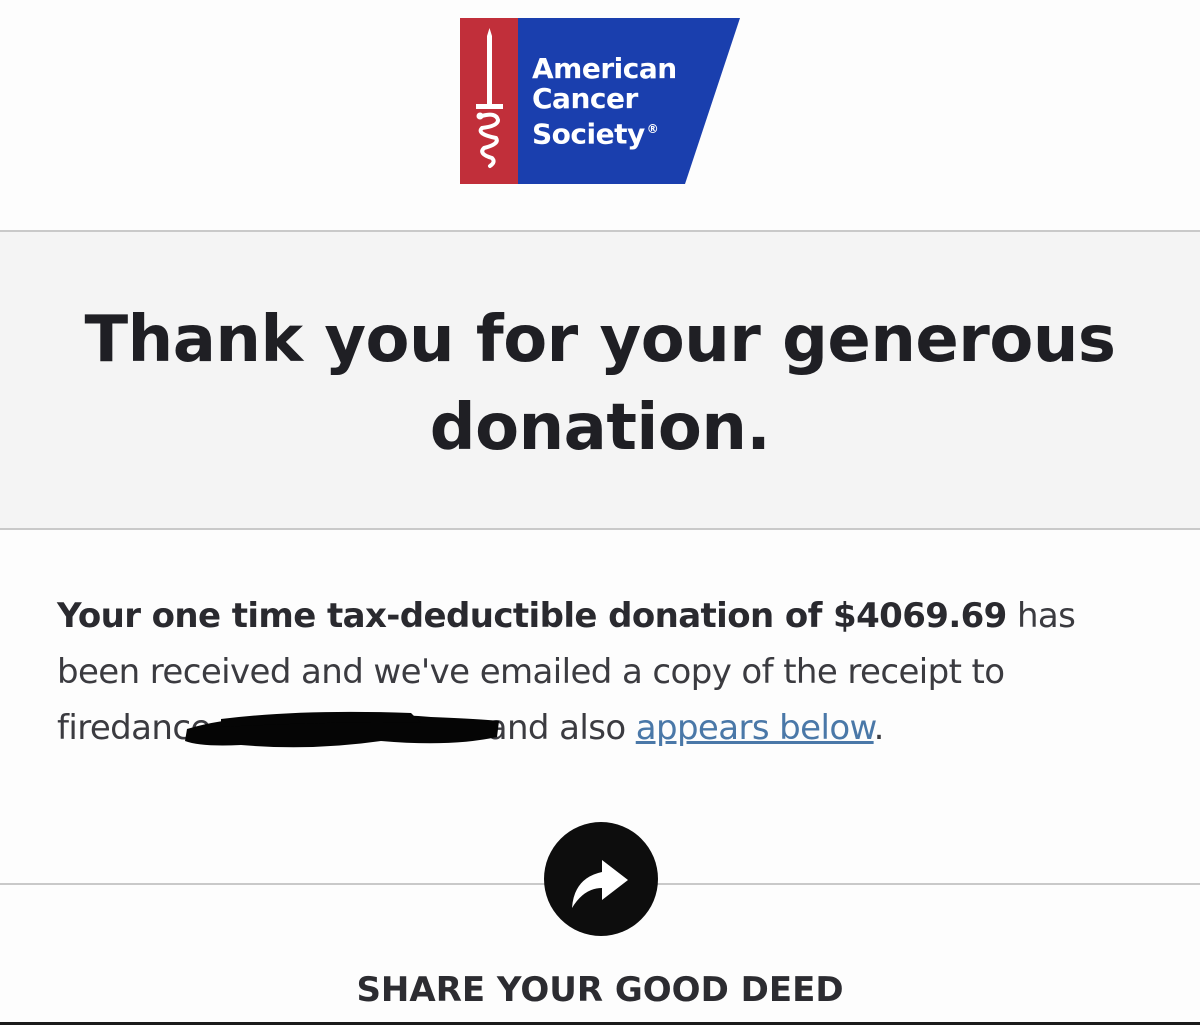 Image resolution: width=1200 pixels, height=1025 pixels. I want to click on end-punctuation: ., so click(879, 728).